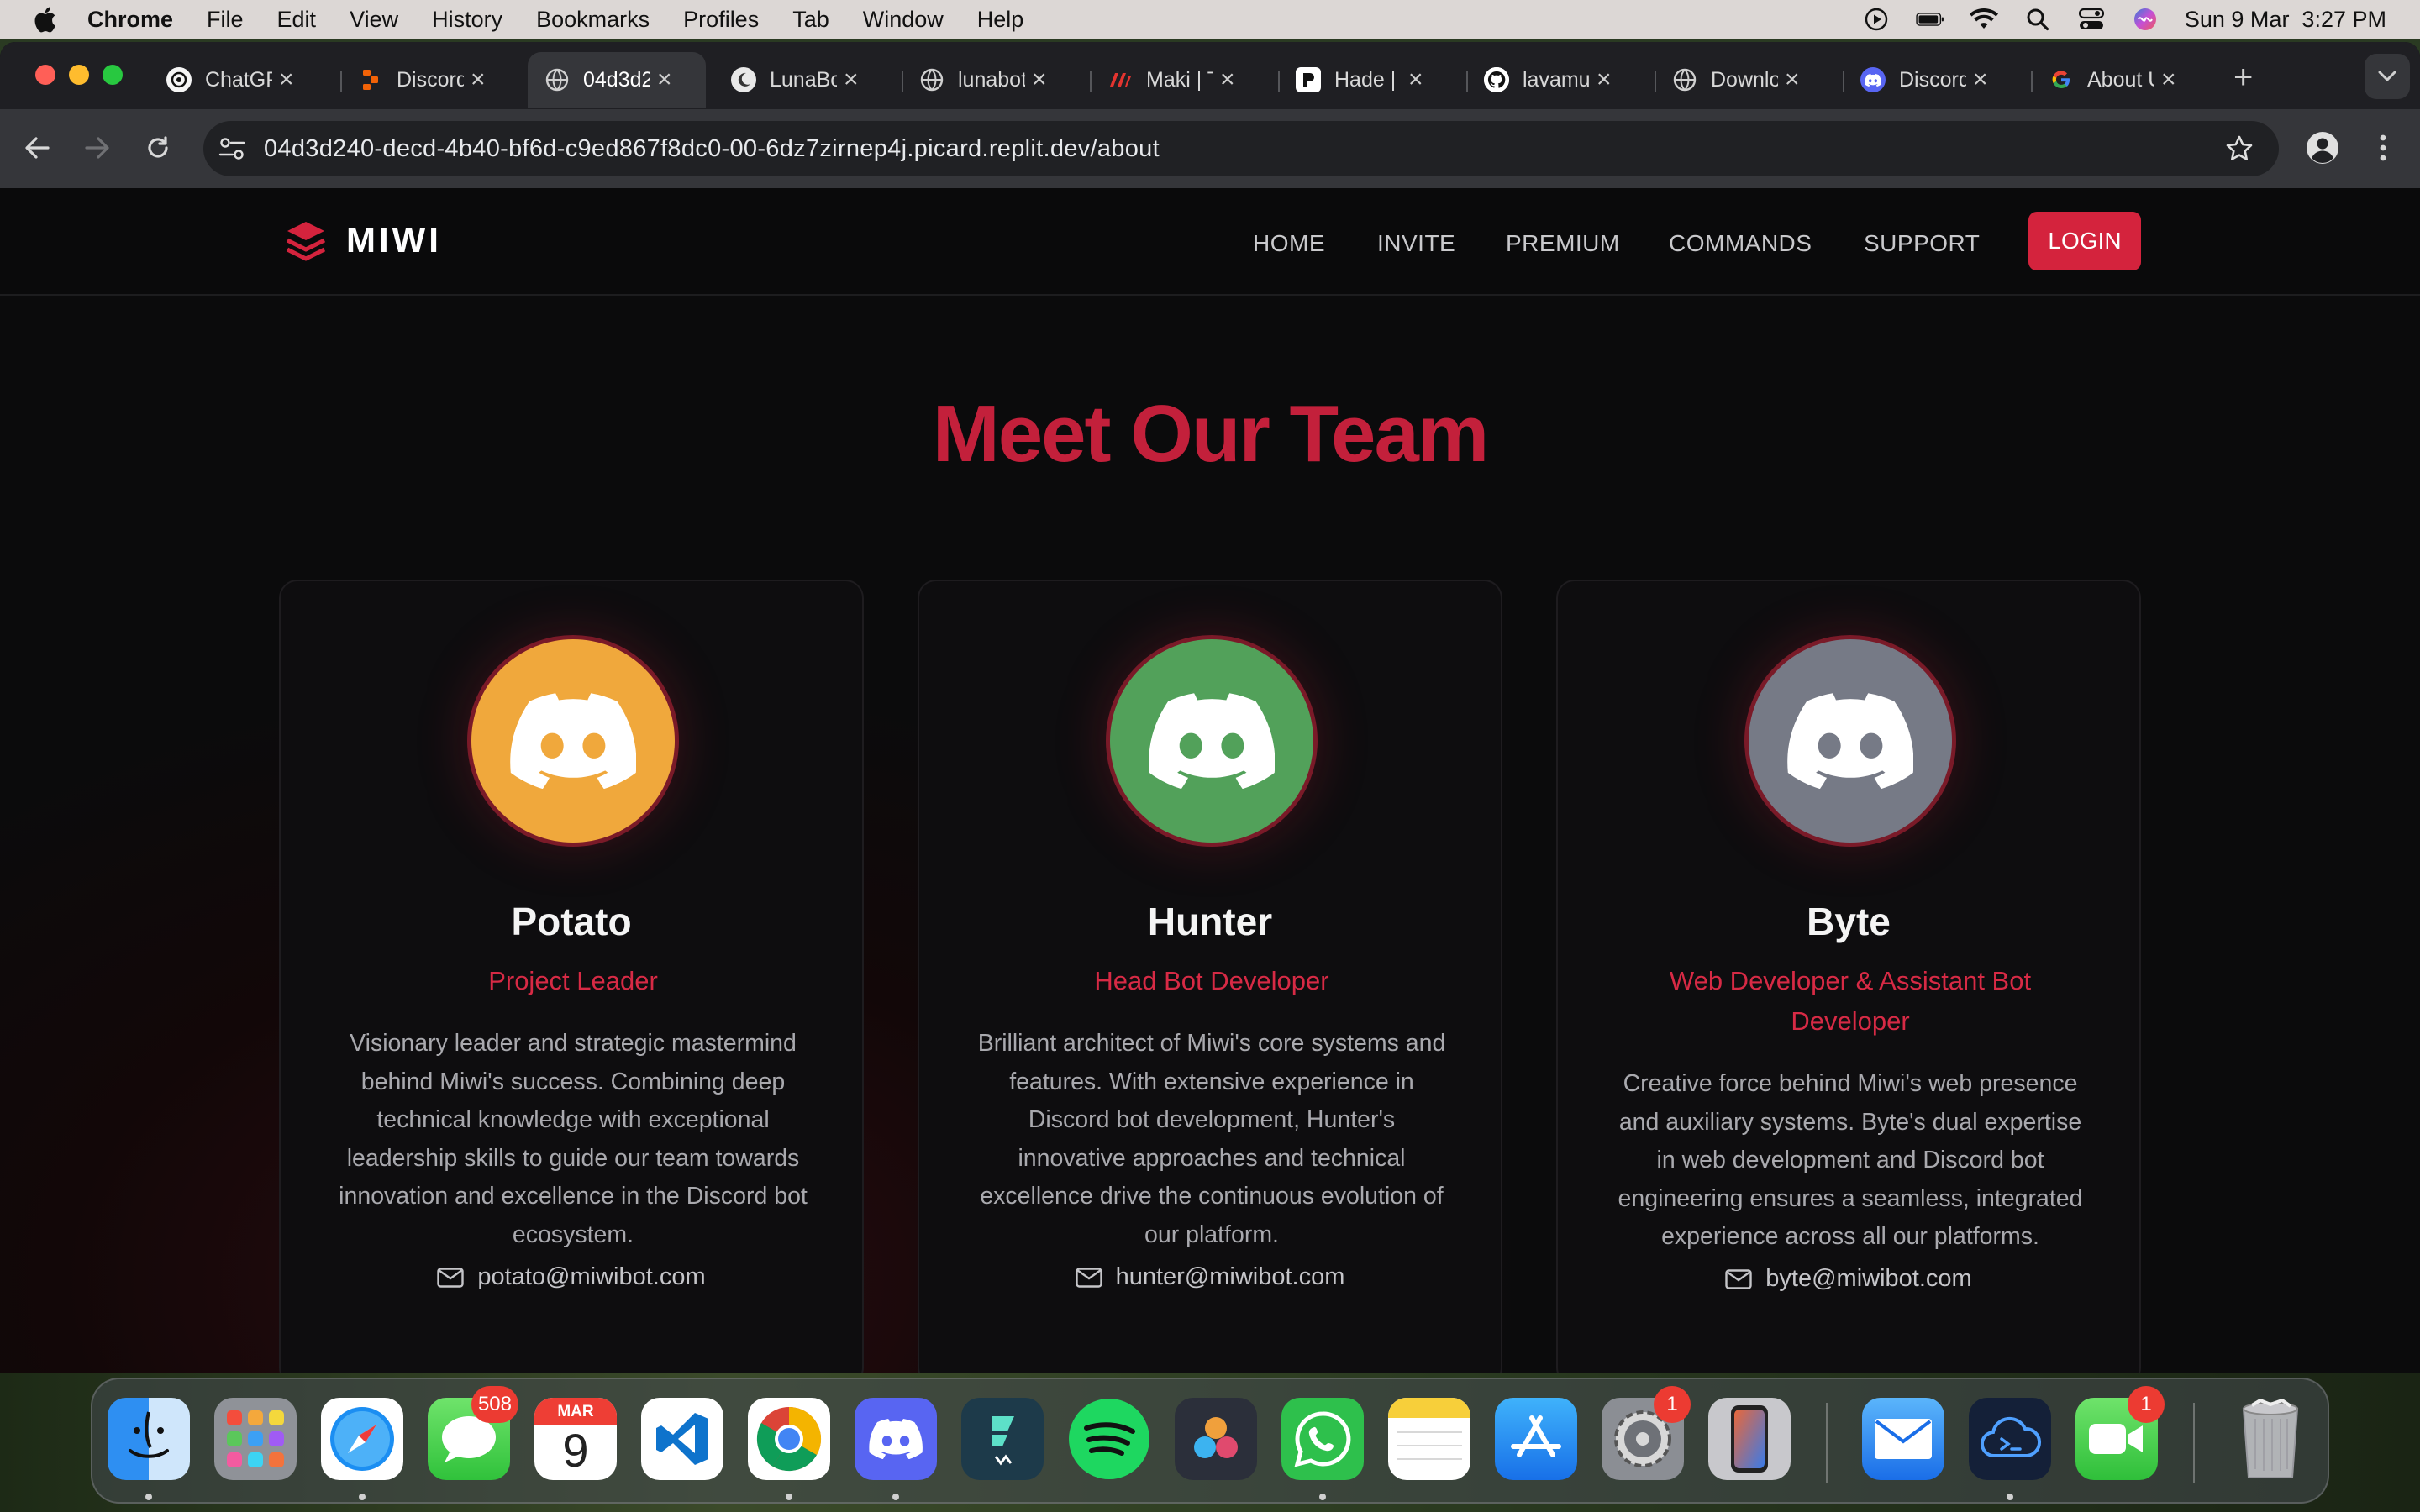 The width and height of the screenshot is (2420, 1512). Describe the element at coordinates (617, 80) in the screenshot. I see `tab-active-04d3d240: 04d3d240 ×` at that location.